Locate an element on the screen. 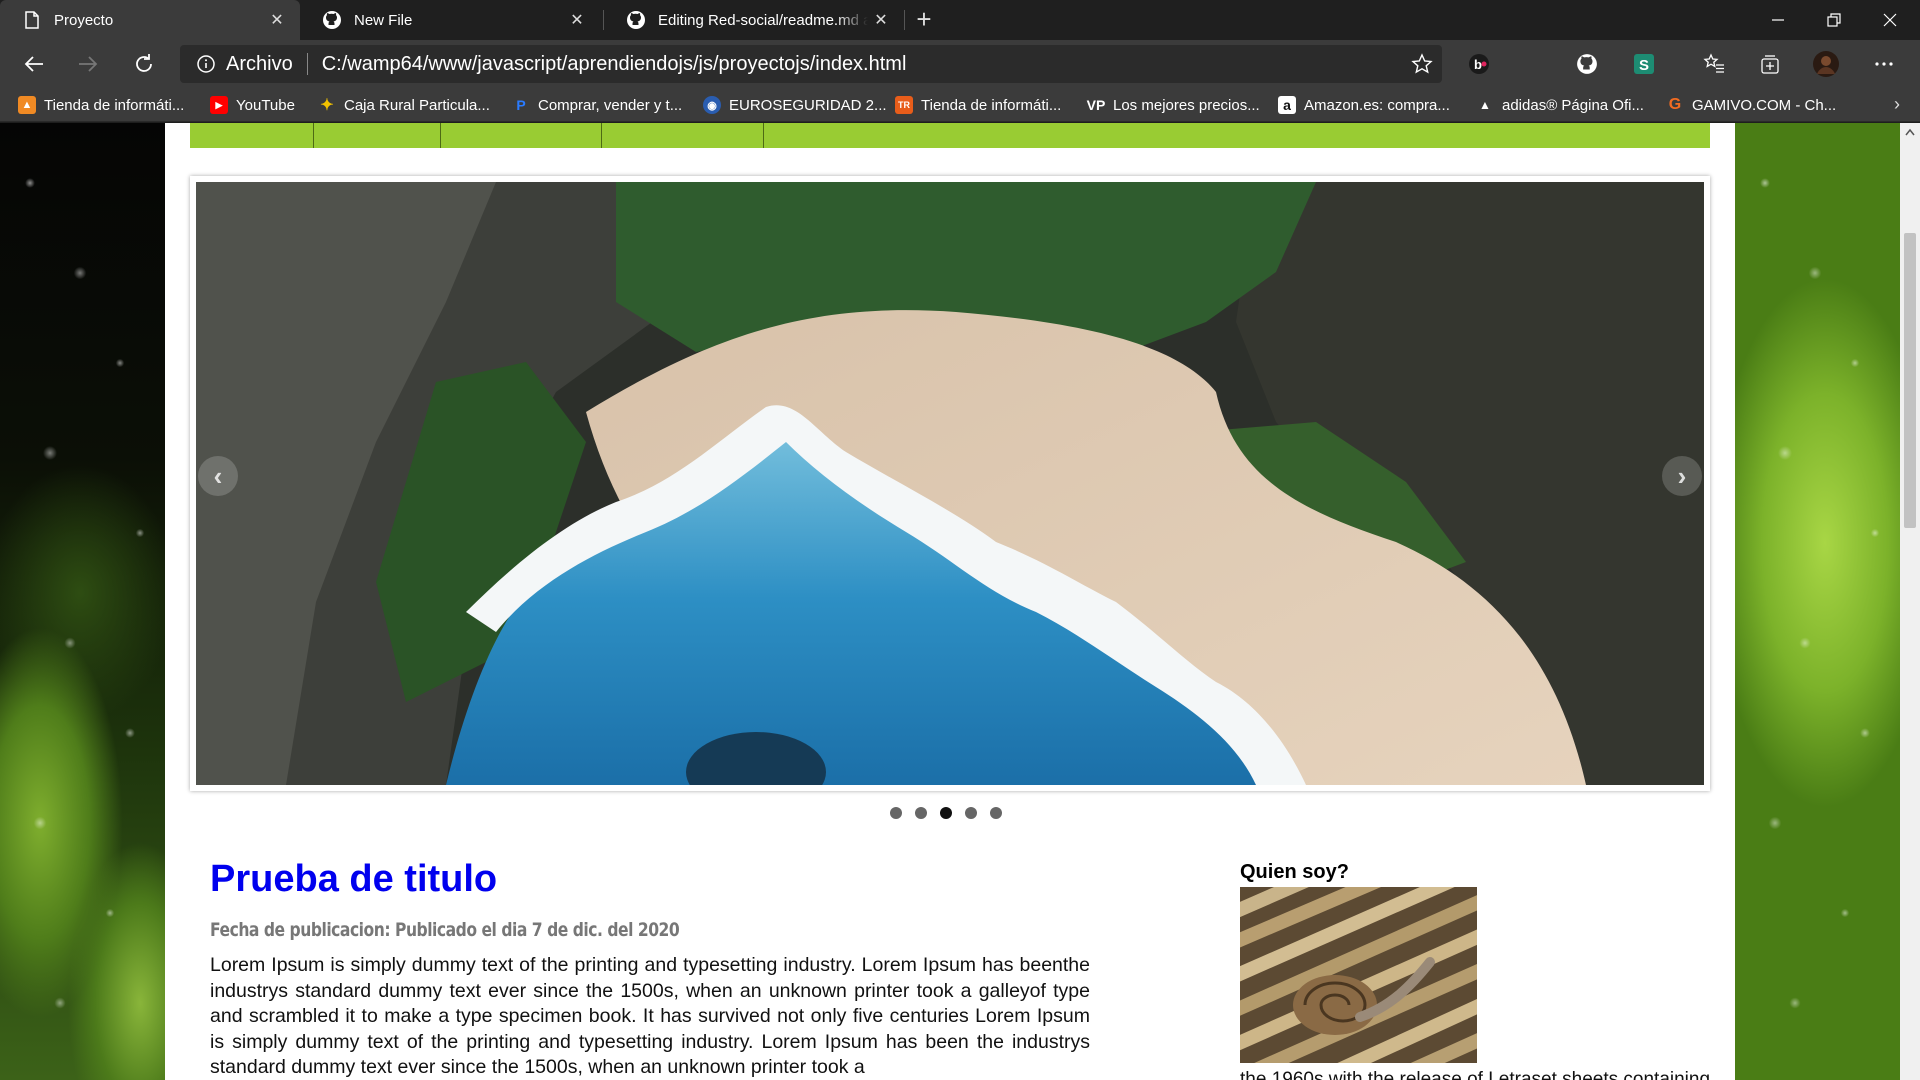  back-button is located at coordinates (34, 64).